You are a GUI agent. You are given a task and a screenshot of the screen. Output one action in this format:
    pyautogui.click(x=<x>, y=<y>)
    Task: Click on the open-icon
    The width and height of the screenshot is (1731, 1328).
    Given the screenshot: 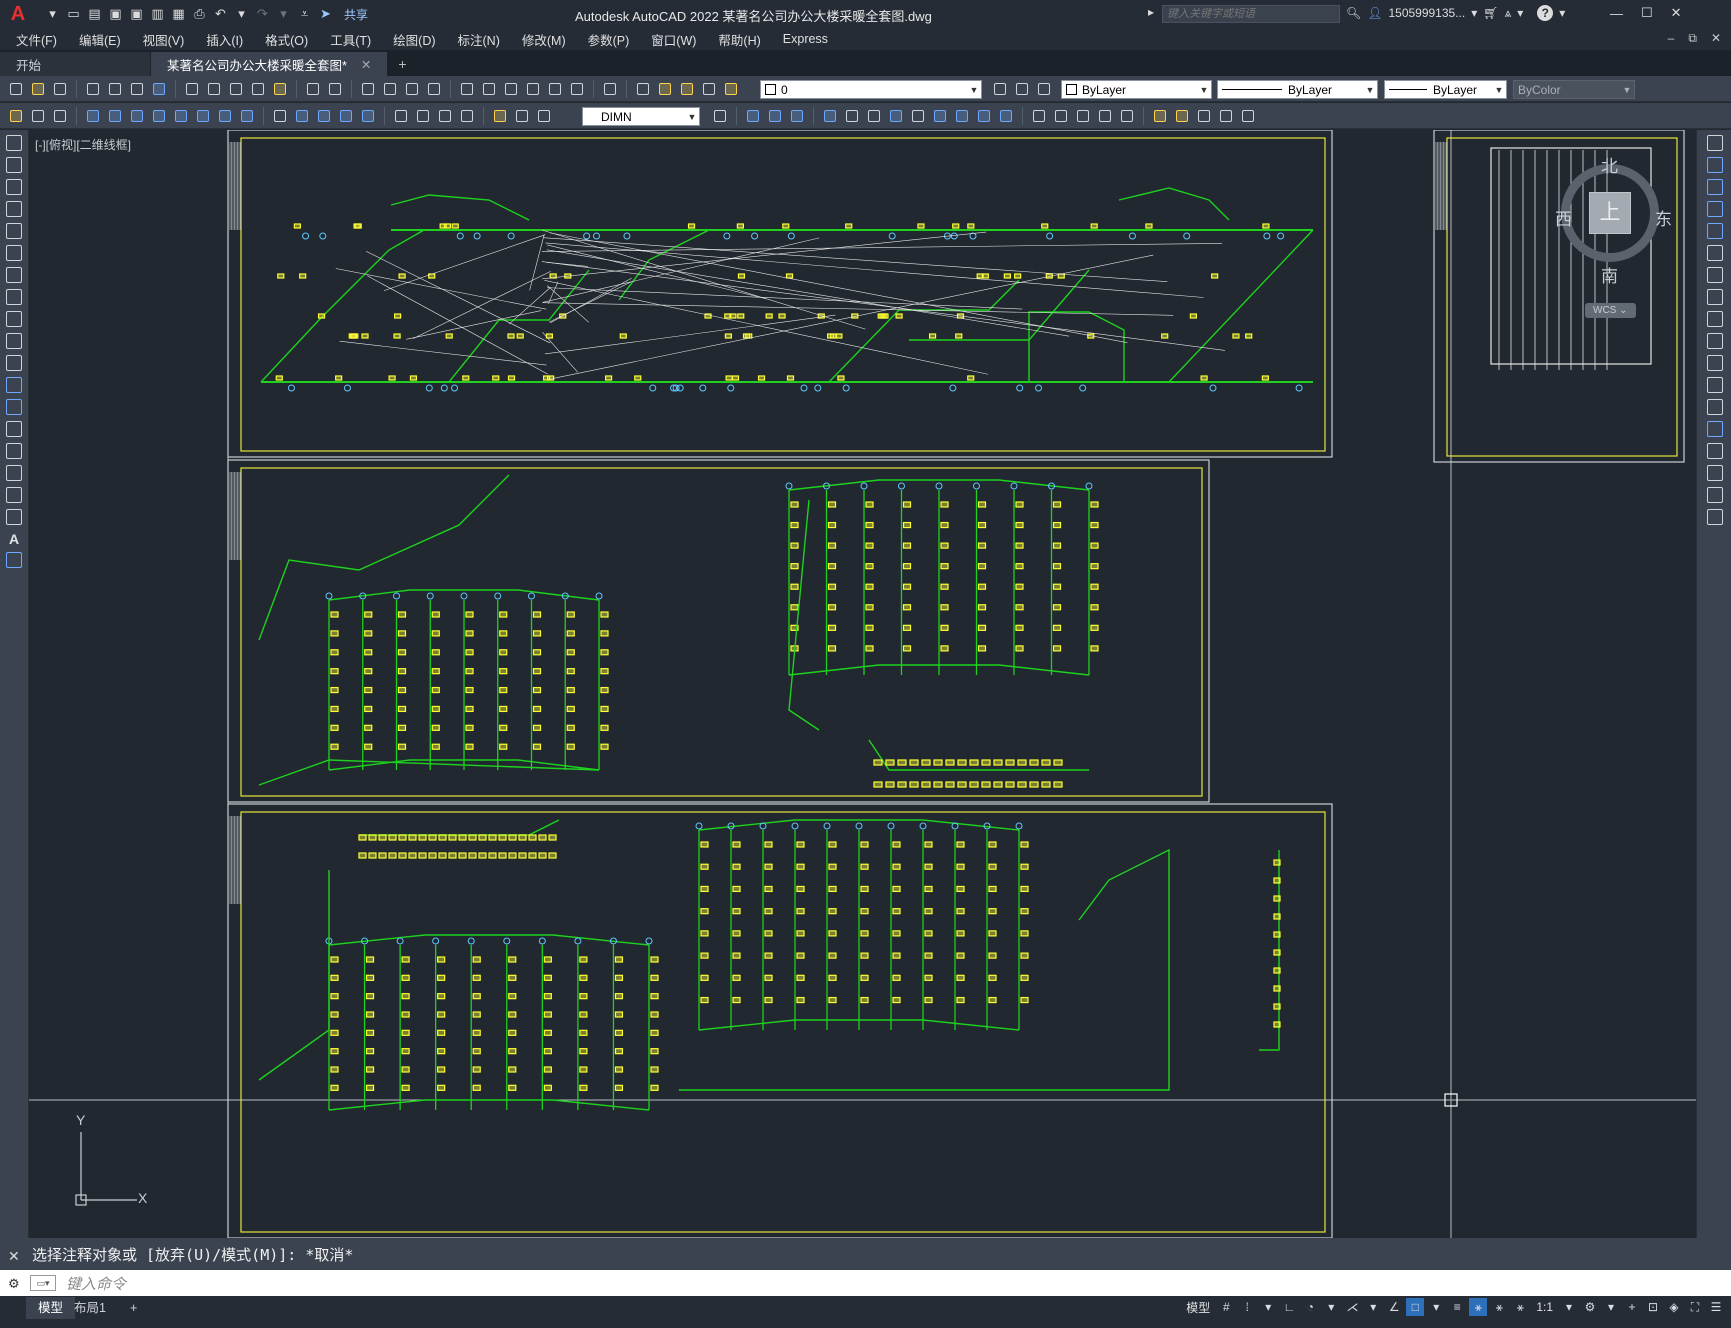 What is the action you would take?
    pyautogui.click(x=38, y=89)
    